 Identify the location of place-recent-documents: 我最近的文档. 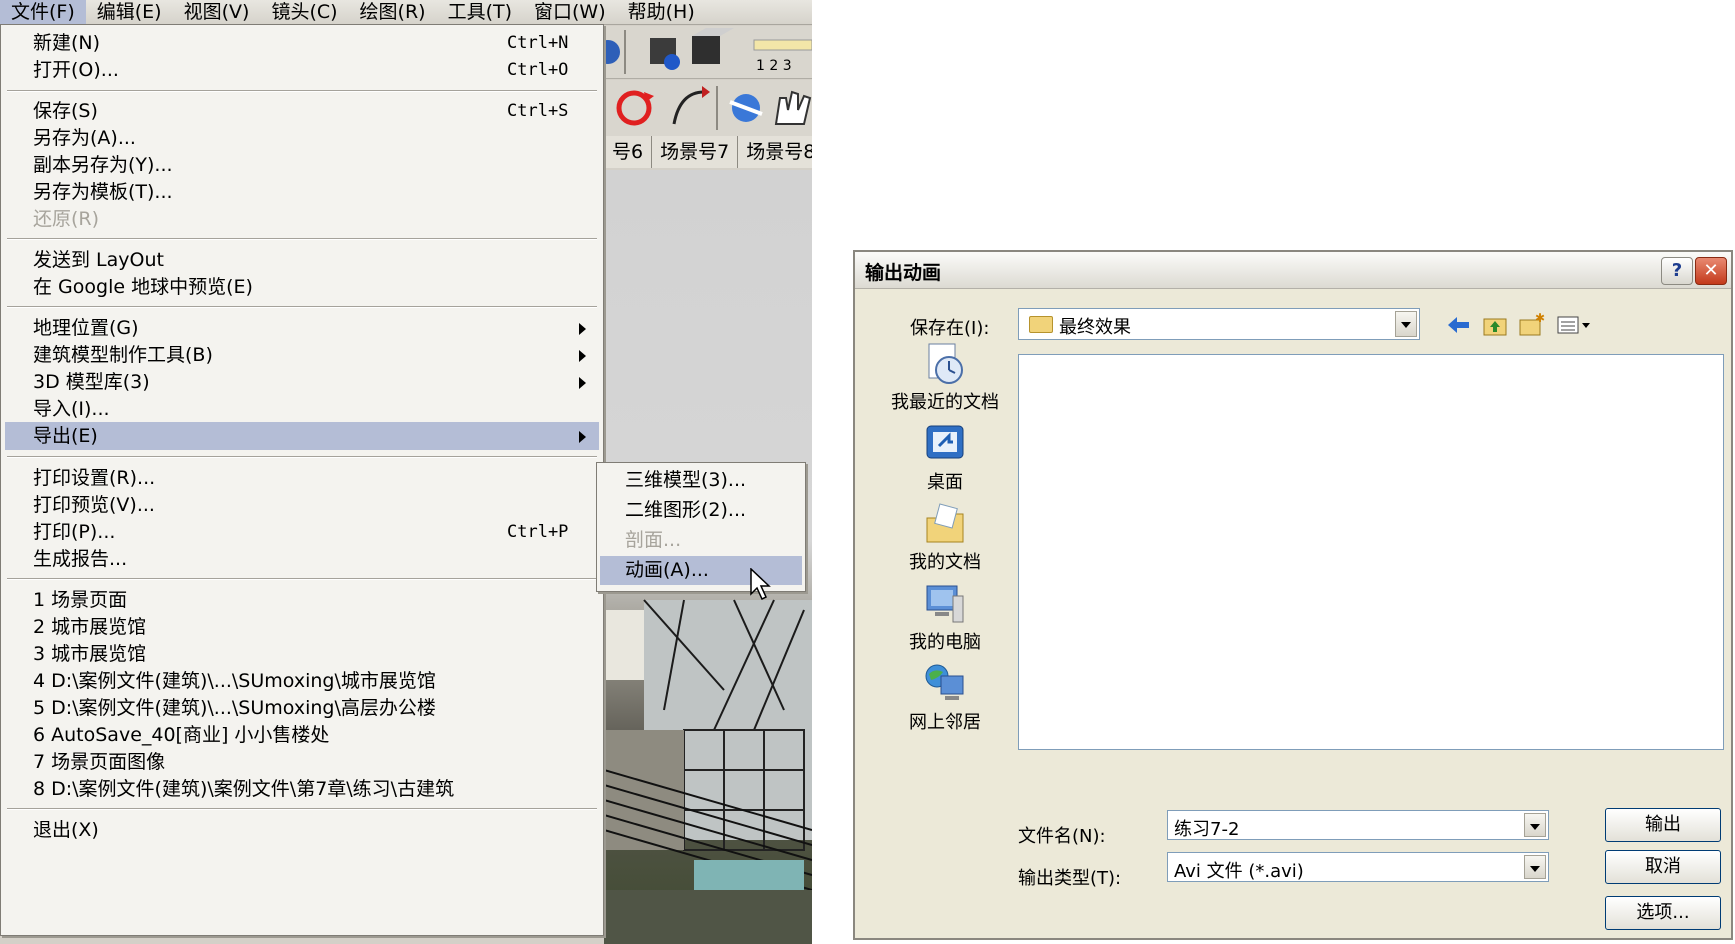
(945, 378).